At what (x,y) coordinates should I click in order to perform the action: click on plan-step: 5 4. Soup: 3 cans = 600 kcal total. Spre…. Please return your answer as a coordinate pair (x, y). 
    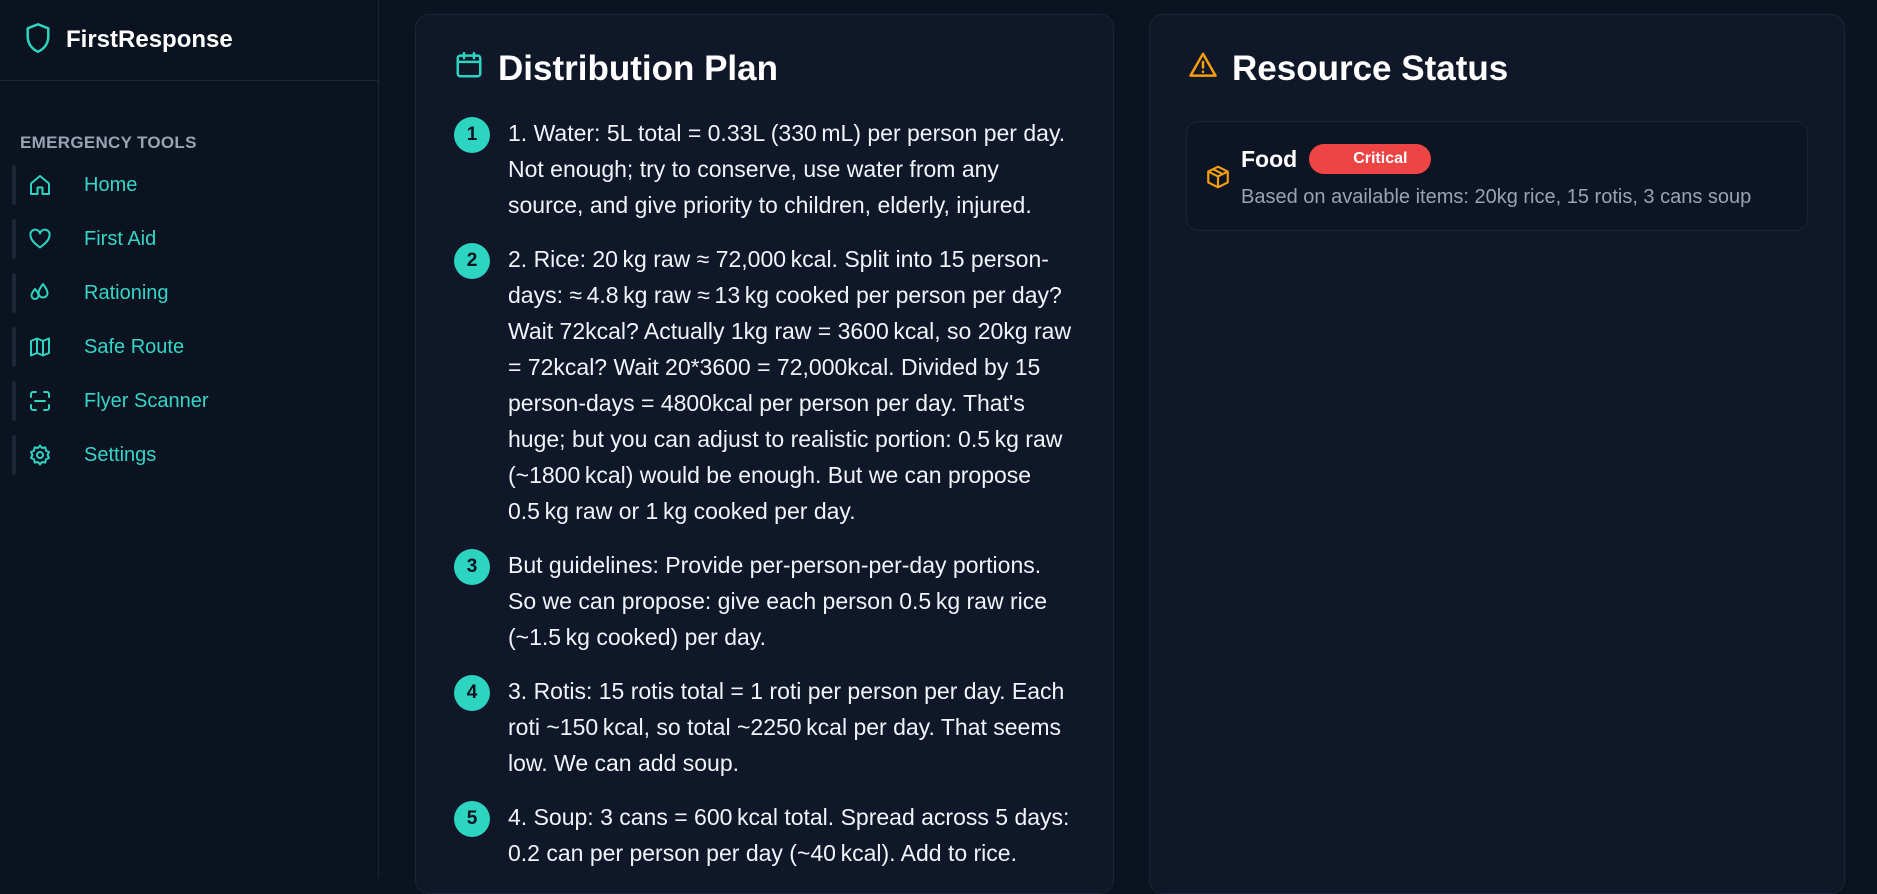
    Looking at the image, I should click on (764, 835).